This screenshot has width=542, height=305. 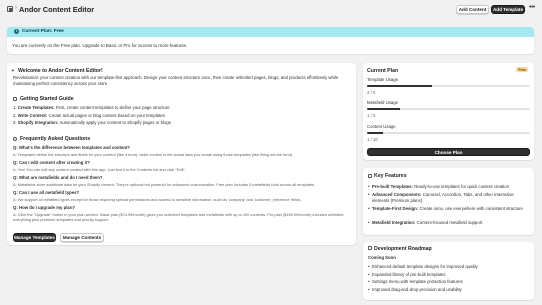 What do you see at coordinates (46, 192) in the screenshot?
I see `faq-question-4: Q: Can I use all metafield types?` at bounding box center [46, 192].